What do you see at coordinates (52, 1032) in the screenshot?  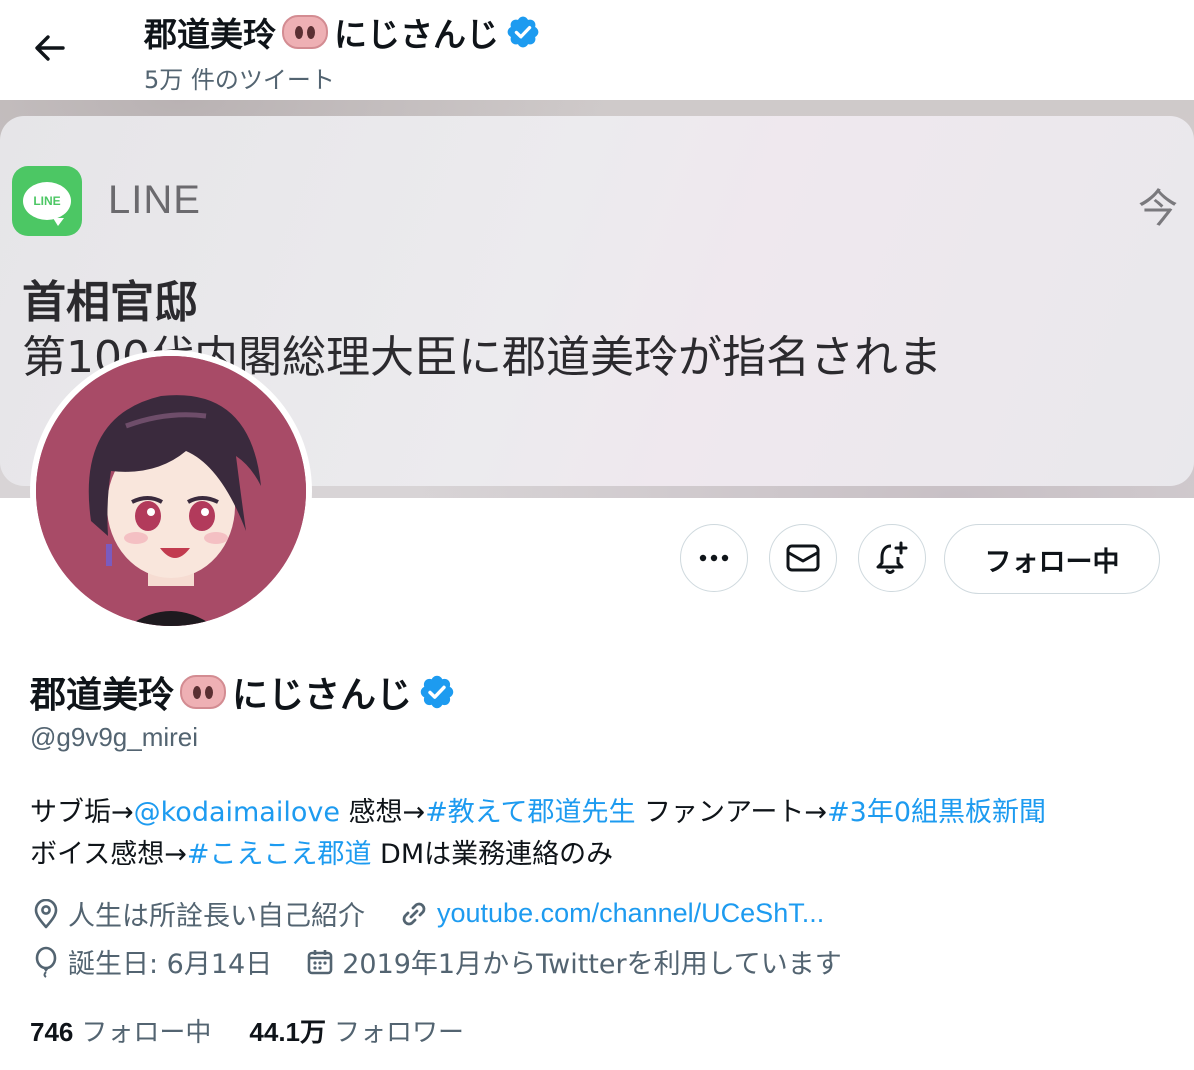 I see `following-count: 746` at bounding box center [52, 1032].